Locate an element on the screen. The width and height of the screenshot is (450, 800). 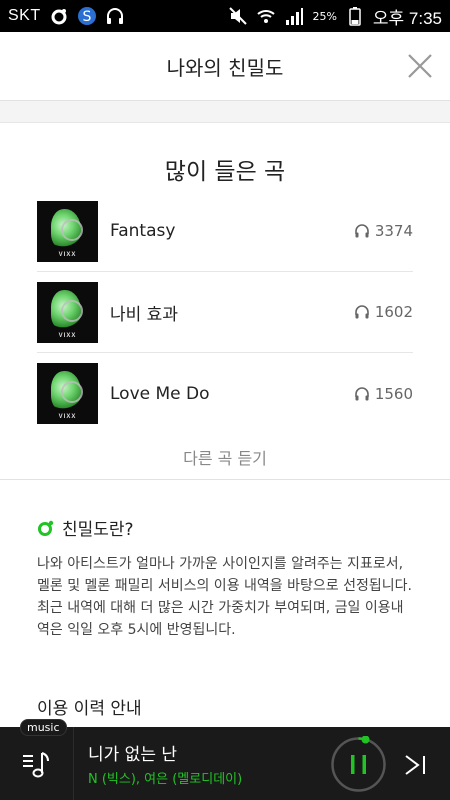
mini-player: music 니가 없는 난 N (빅스), 여은 (멜로디데이) is located at coordinates (225, 759).